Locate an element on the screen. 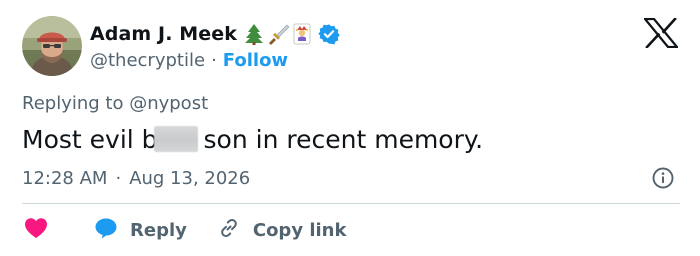 The width and height of the screenshot is (700, 256). tweet-text: Most evil b son in recent memory. is located at coordinates (252, 139).